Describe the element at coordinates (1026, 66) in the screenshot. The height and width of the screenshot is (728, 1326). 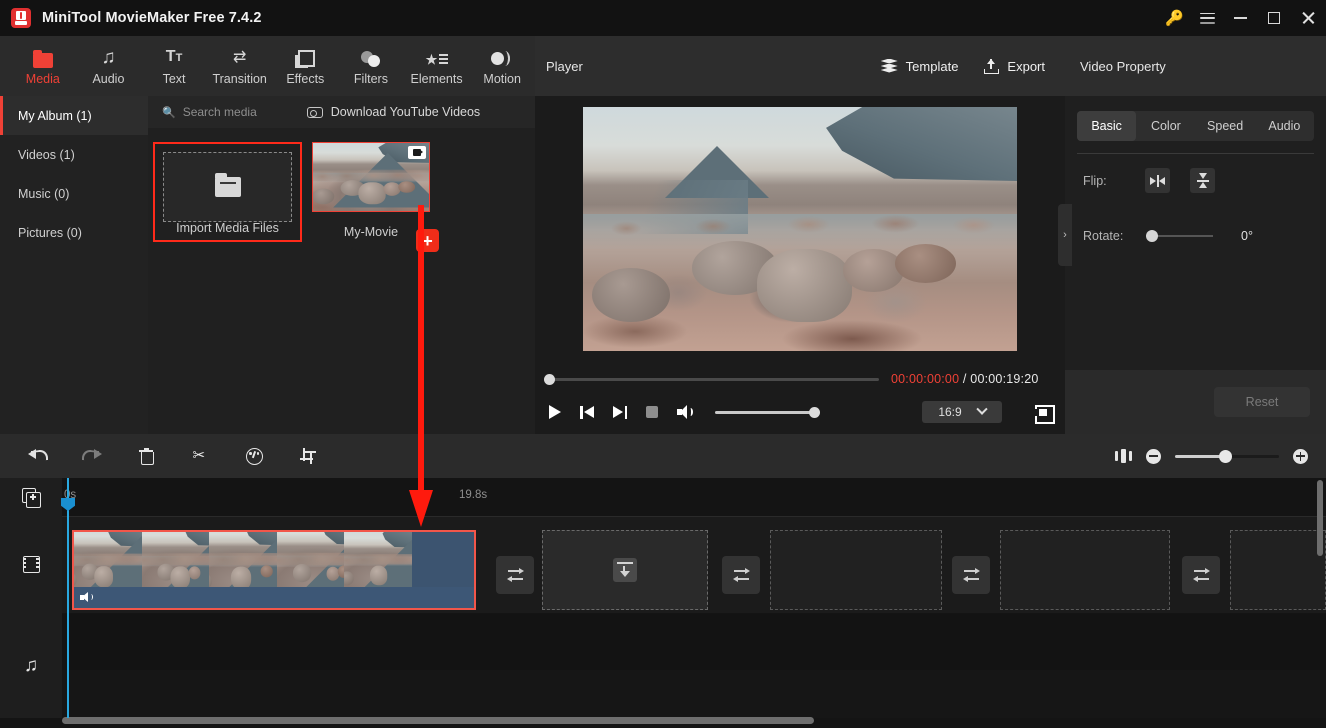
I see `export-label: Export` at that location.